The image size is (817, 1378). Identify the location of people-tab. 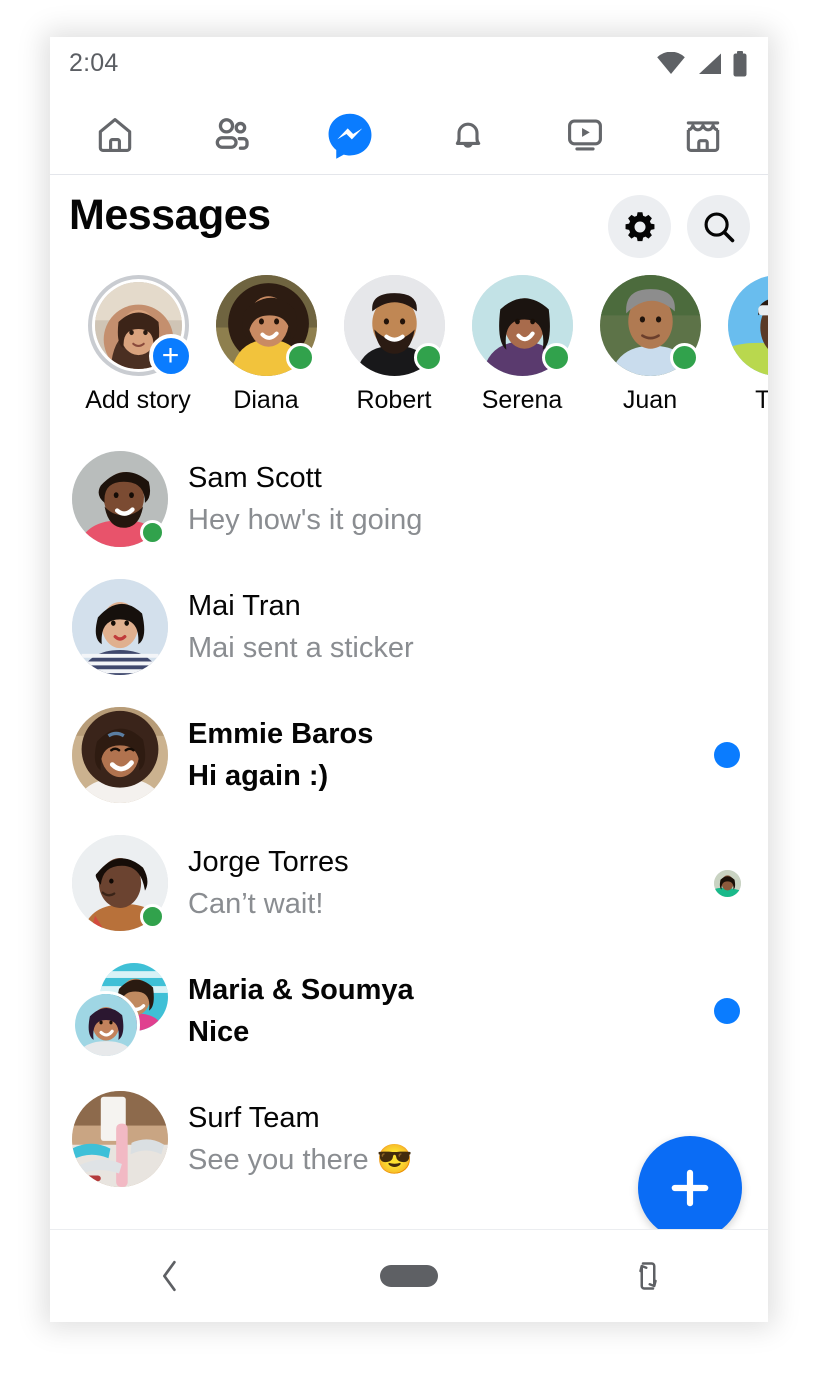
(232, 135).